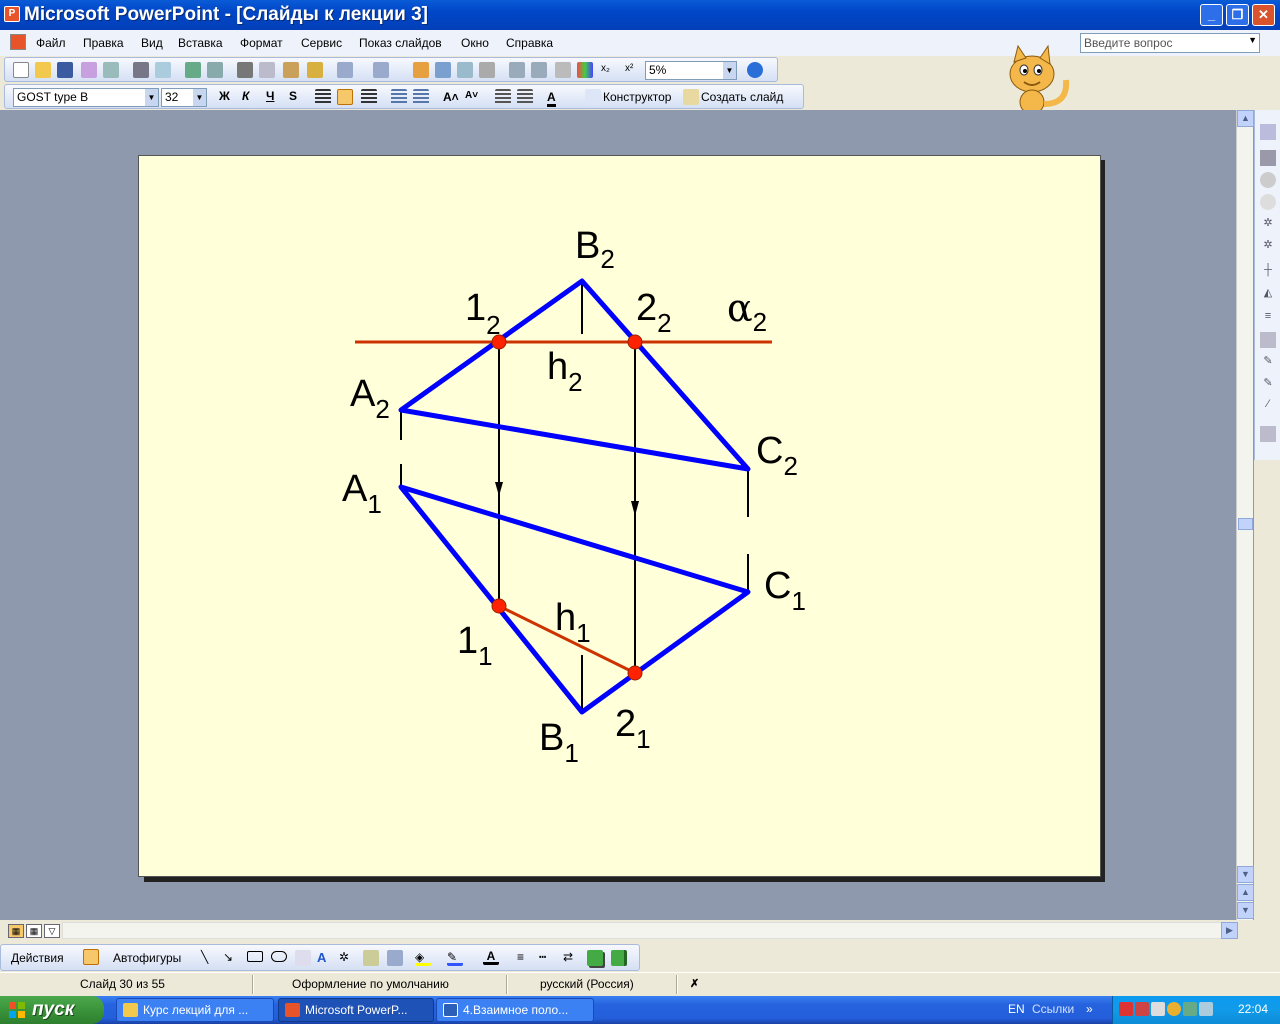  I want to click on line-color-icon: ✎, so click(455, 958).